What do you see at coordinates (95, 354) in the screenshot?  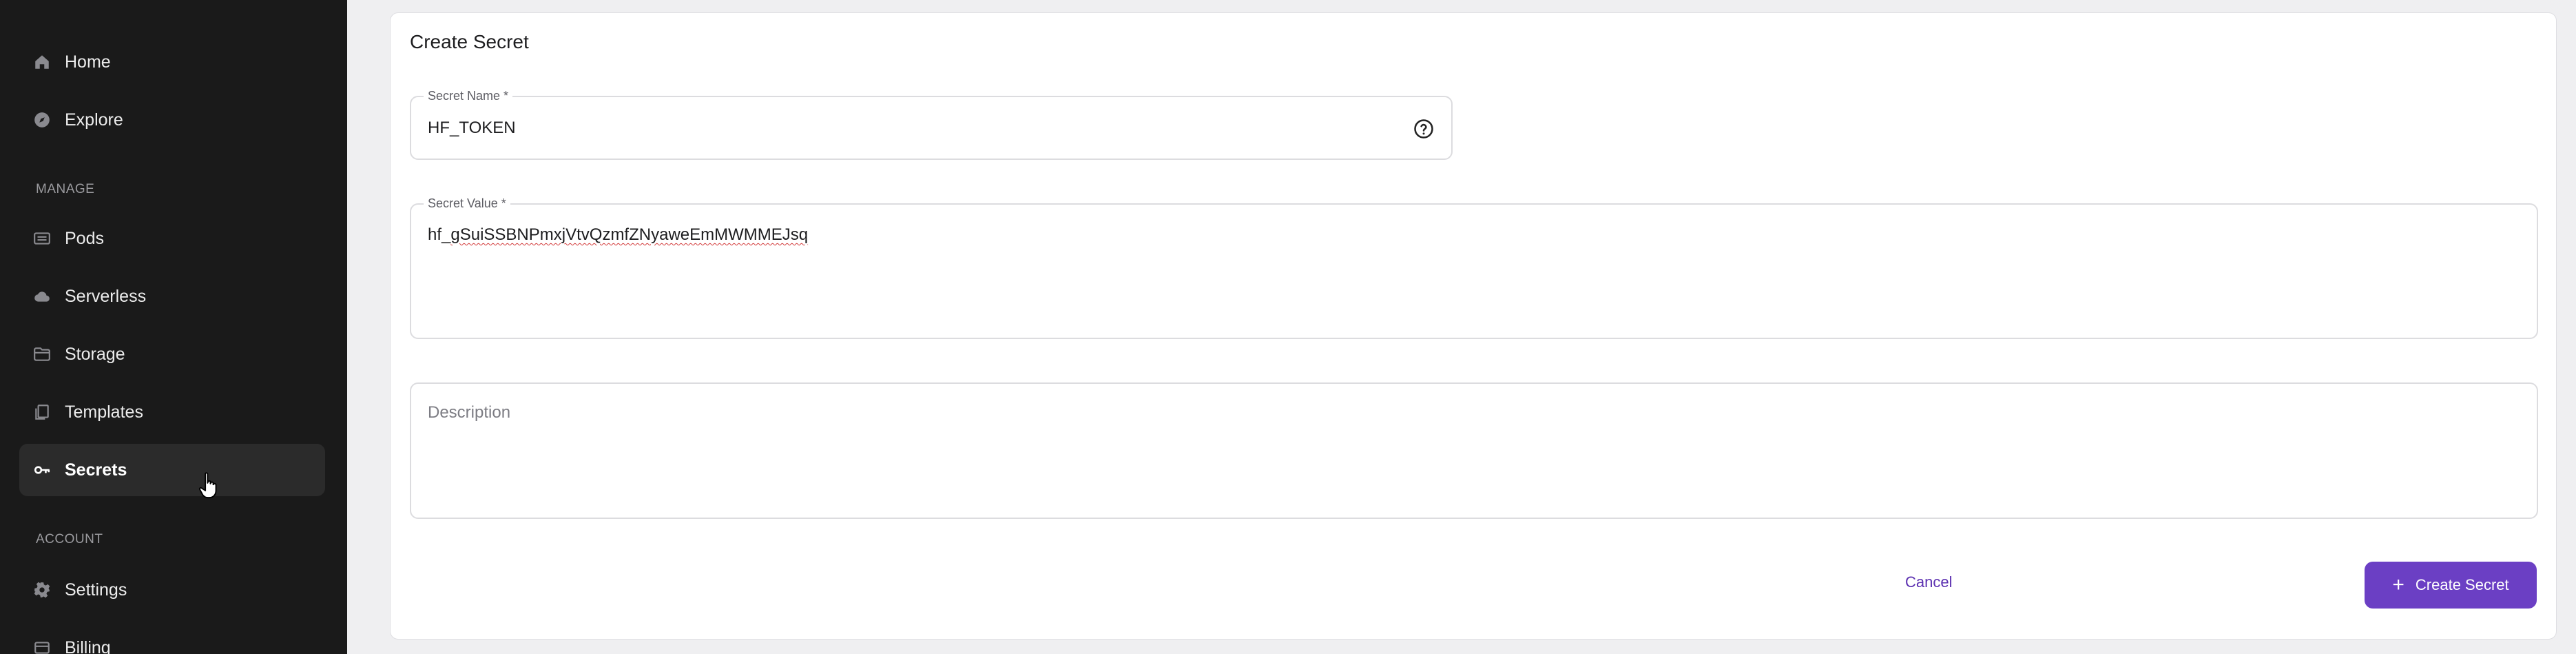 I see `sidebar-item-label: Storage` at bounding box center [95, 354].